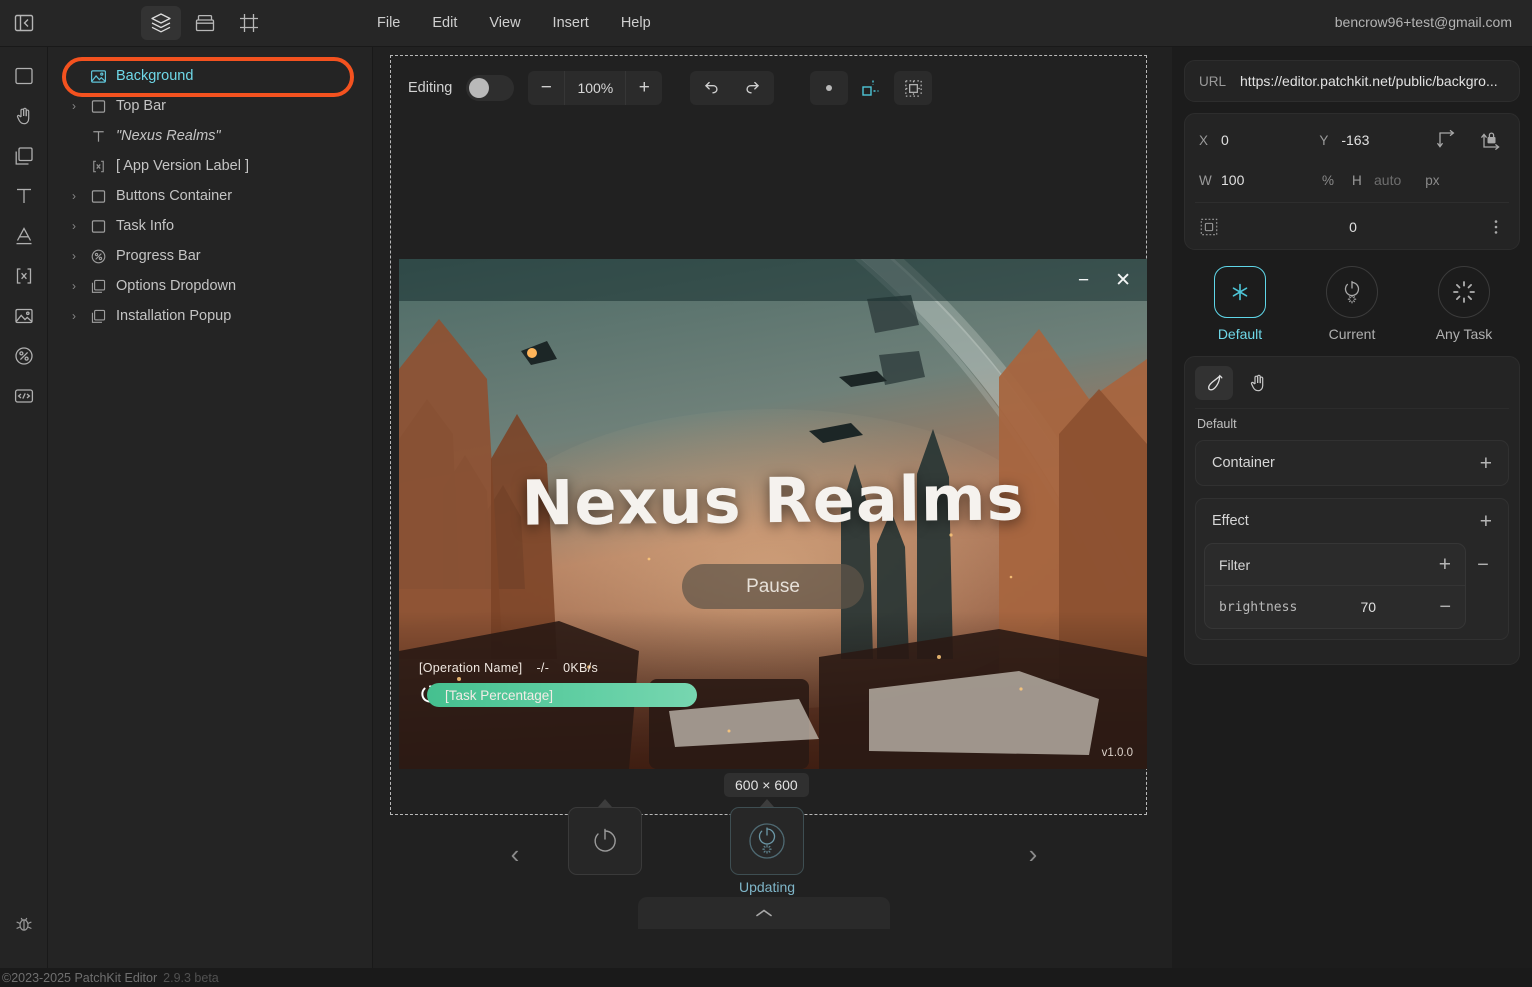 This screenshot has width=1532, height=987. What do you see at coordinates (1258, 383) in the screenshot?
I see `interact-mode-button` at bounding box center [1258, 383].